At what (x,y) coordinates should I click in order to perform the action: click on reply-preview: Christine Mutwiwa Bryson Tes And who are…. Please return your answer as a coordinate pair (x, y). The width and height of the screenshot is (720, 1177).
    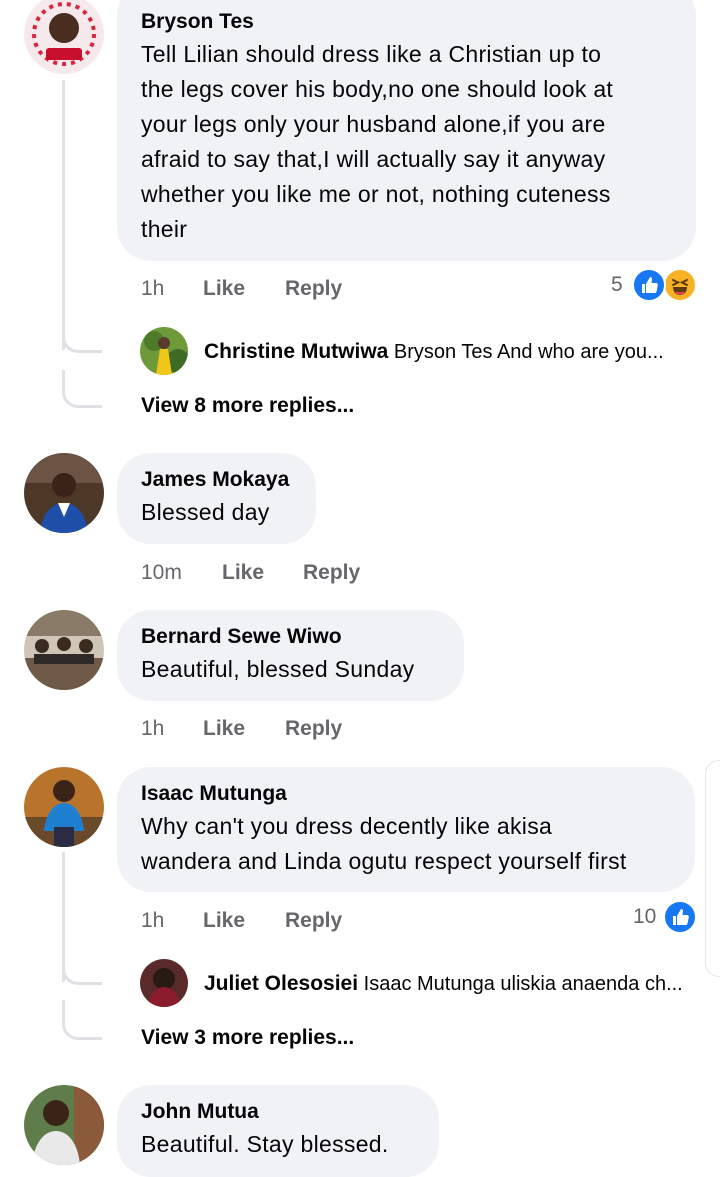
    Looking at the image, I should click on (452, 352).